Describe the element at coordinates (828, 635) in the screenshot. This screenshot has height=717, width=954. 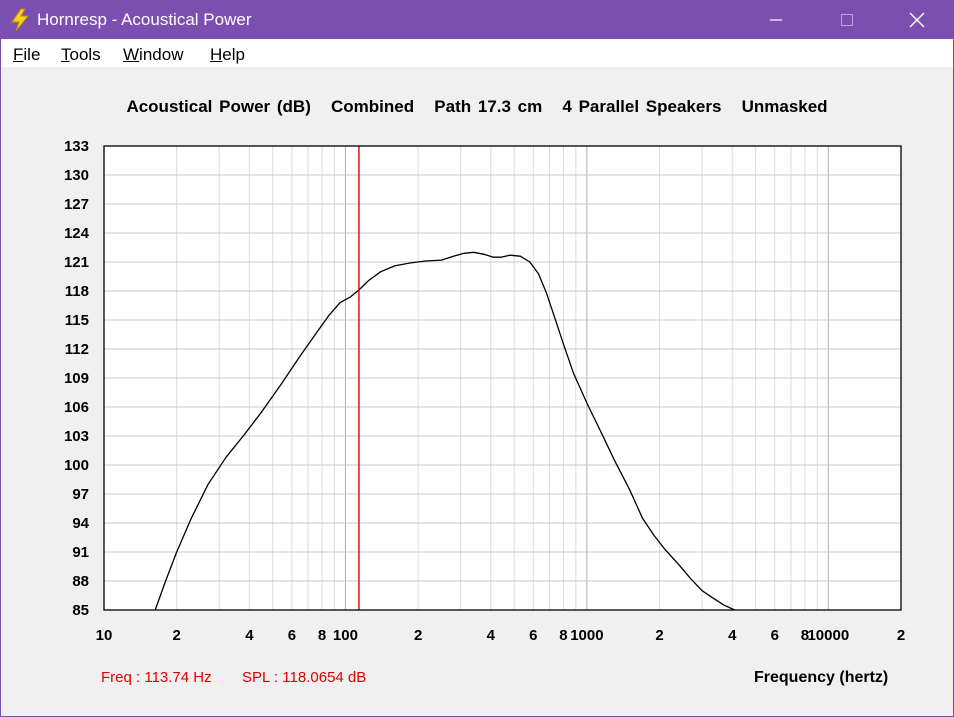
I see `x-tick-label: 10000` at that location.